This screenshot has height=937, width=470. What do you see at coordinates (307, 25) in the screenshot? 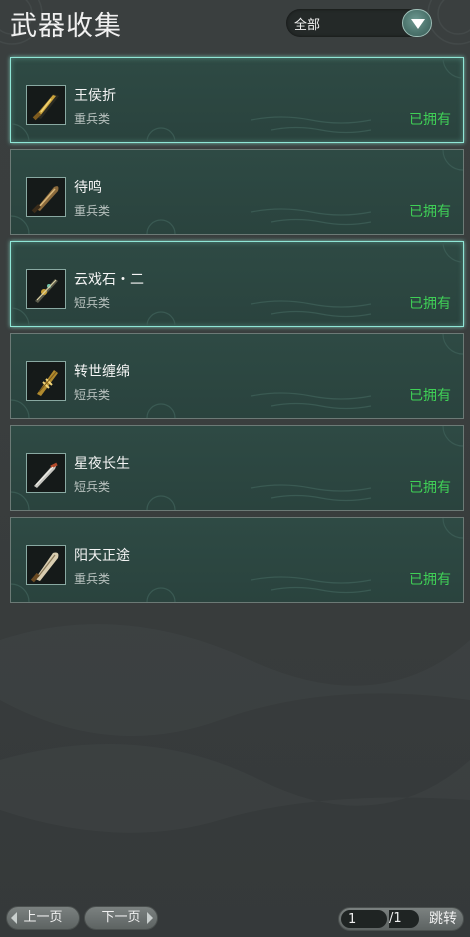
I see `filter-selected-value: 全部` at bounding box center [307, 25].